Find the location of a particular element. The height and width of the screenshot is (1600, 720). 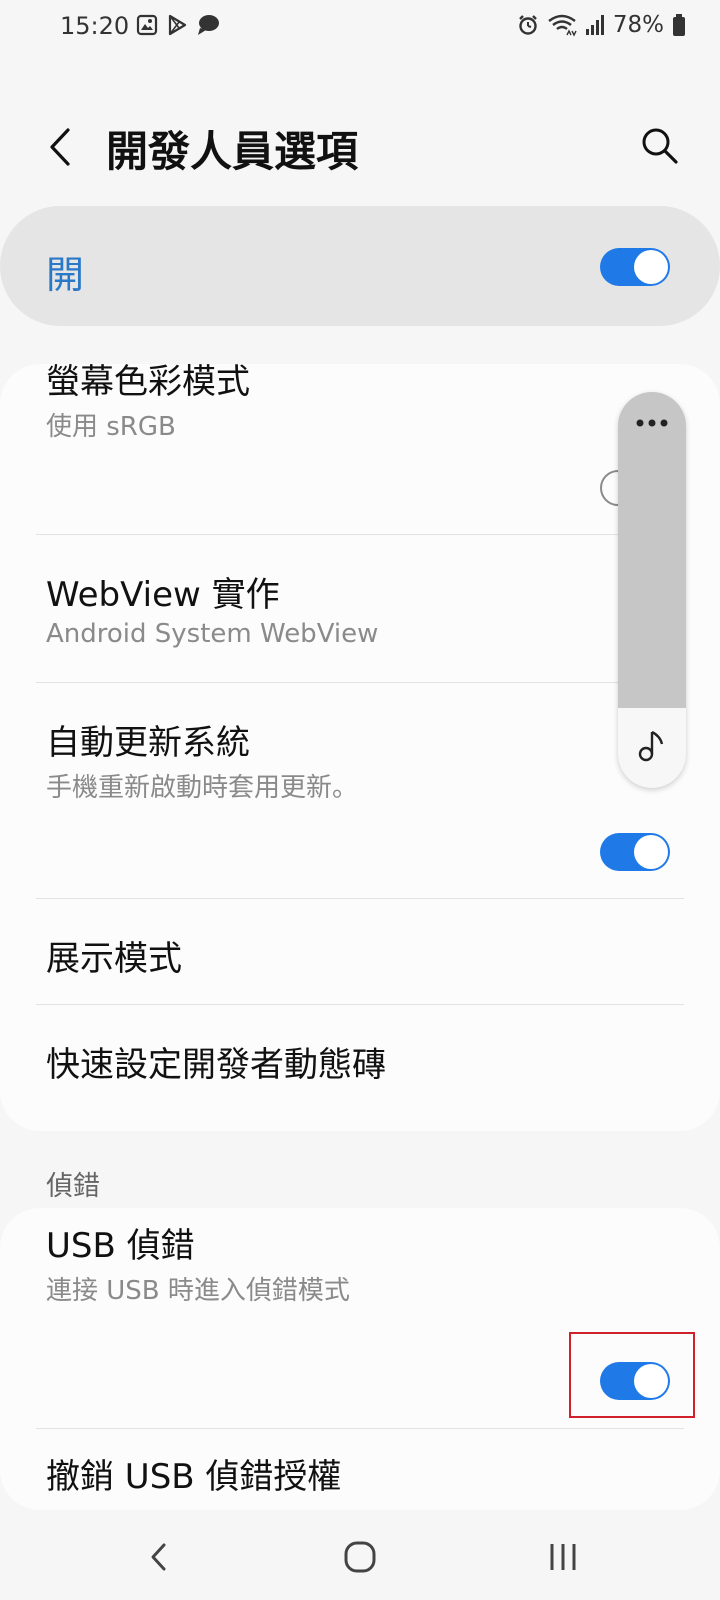

nav-home-button is located at coordinates (360, 1557).